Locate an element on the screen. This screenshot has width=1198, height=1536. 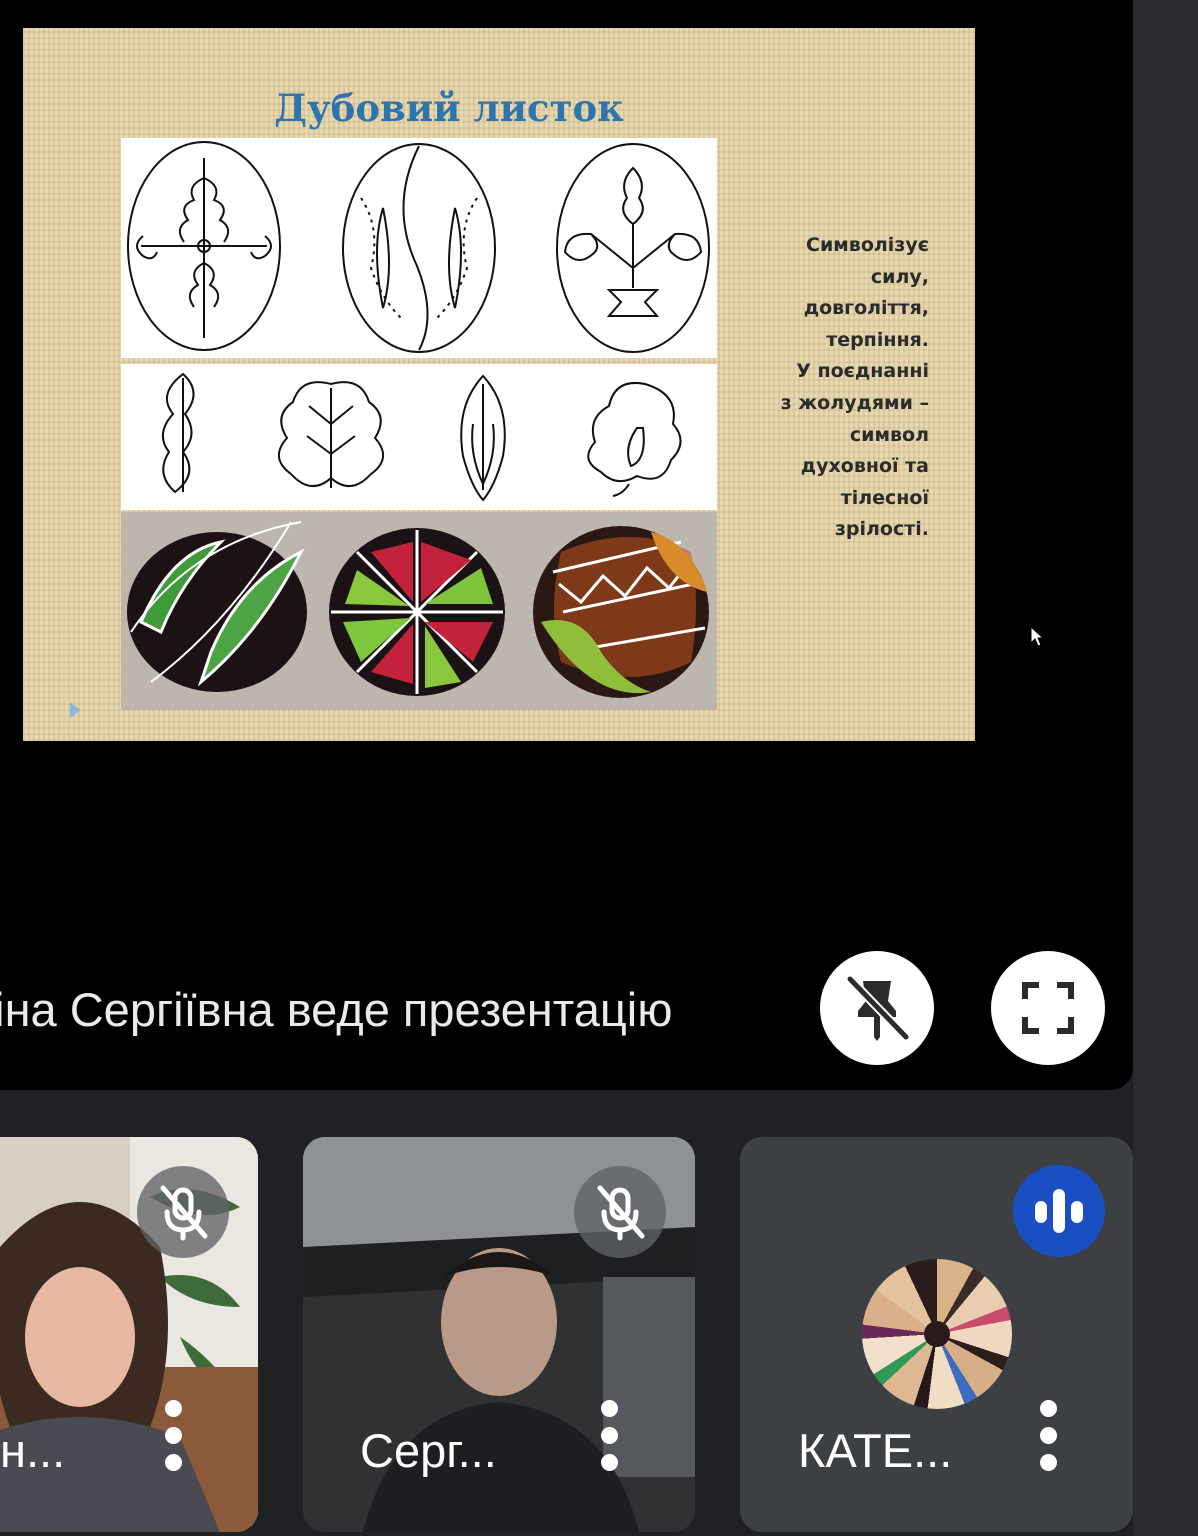
slide-photo-pysanky is located at coordinates (419, 611).